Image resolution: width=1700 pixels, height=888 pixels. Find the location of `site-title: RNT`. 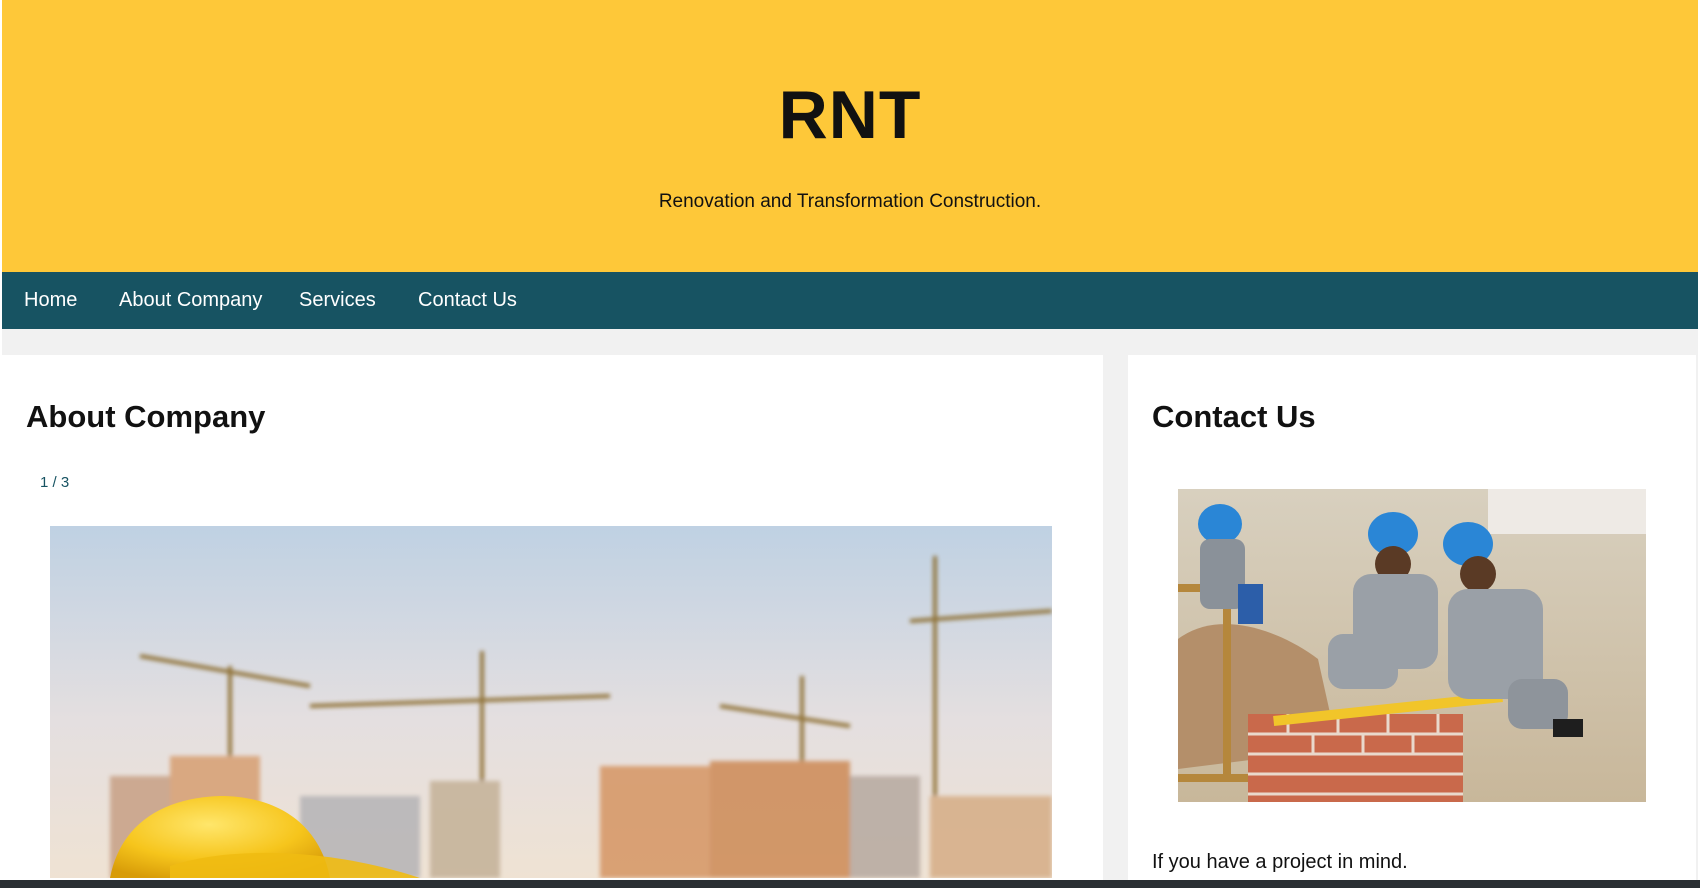

site-title: RNT is located at coordinates (850, 115).